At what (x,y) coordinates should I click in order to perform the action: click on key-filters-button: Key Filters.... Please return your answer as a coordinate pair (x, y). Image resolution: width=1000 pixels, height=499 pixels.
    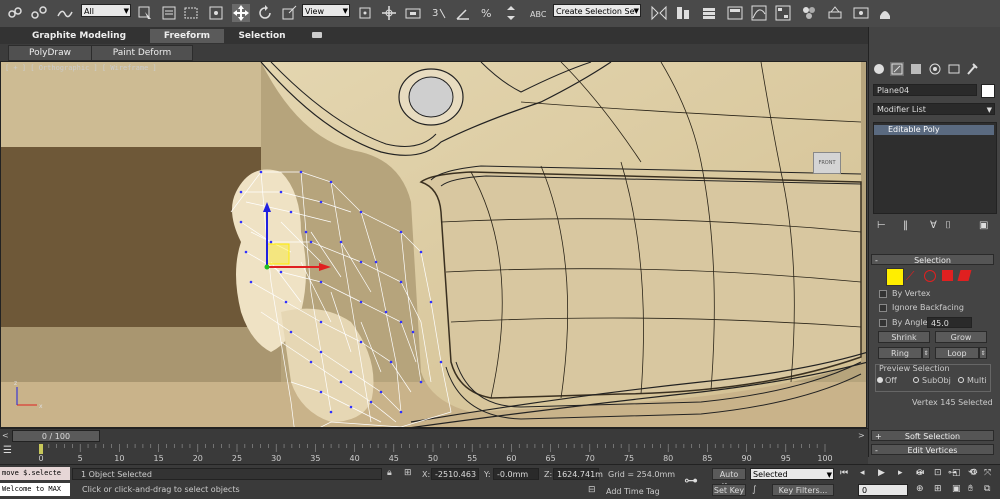
    Looking at the image, I should click on (803, 490).